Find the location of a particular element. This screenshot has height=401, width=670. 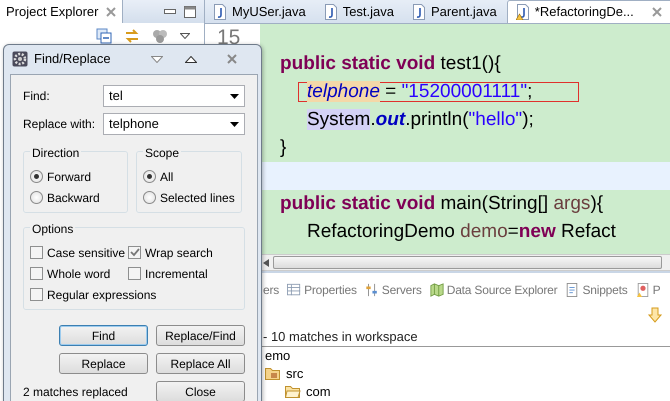

code-line: } is located at coordinates (283, 148).